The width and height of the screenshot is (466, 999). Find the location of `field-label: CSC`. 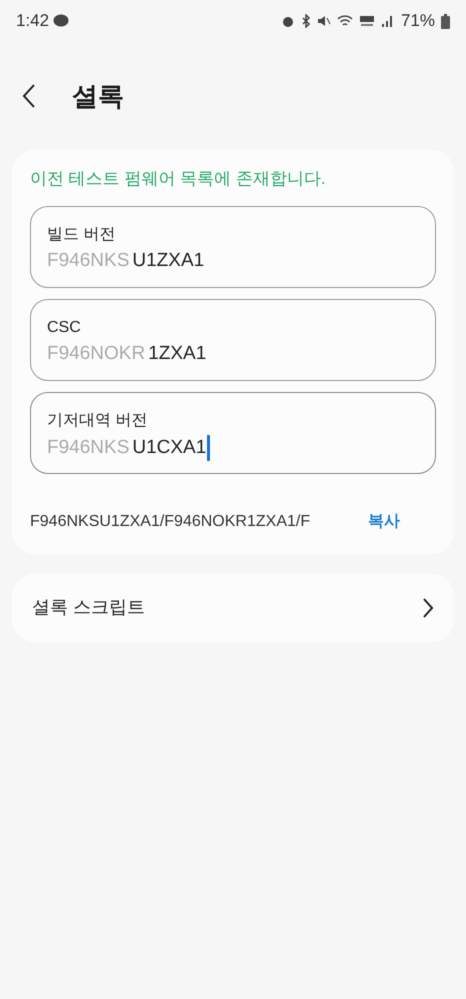

field-label: CSC is located at coordinates (64, 328).